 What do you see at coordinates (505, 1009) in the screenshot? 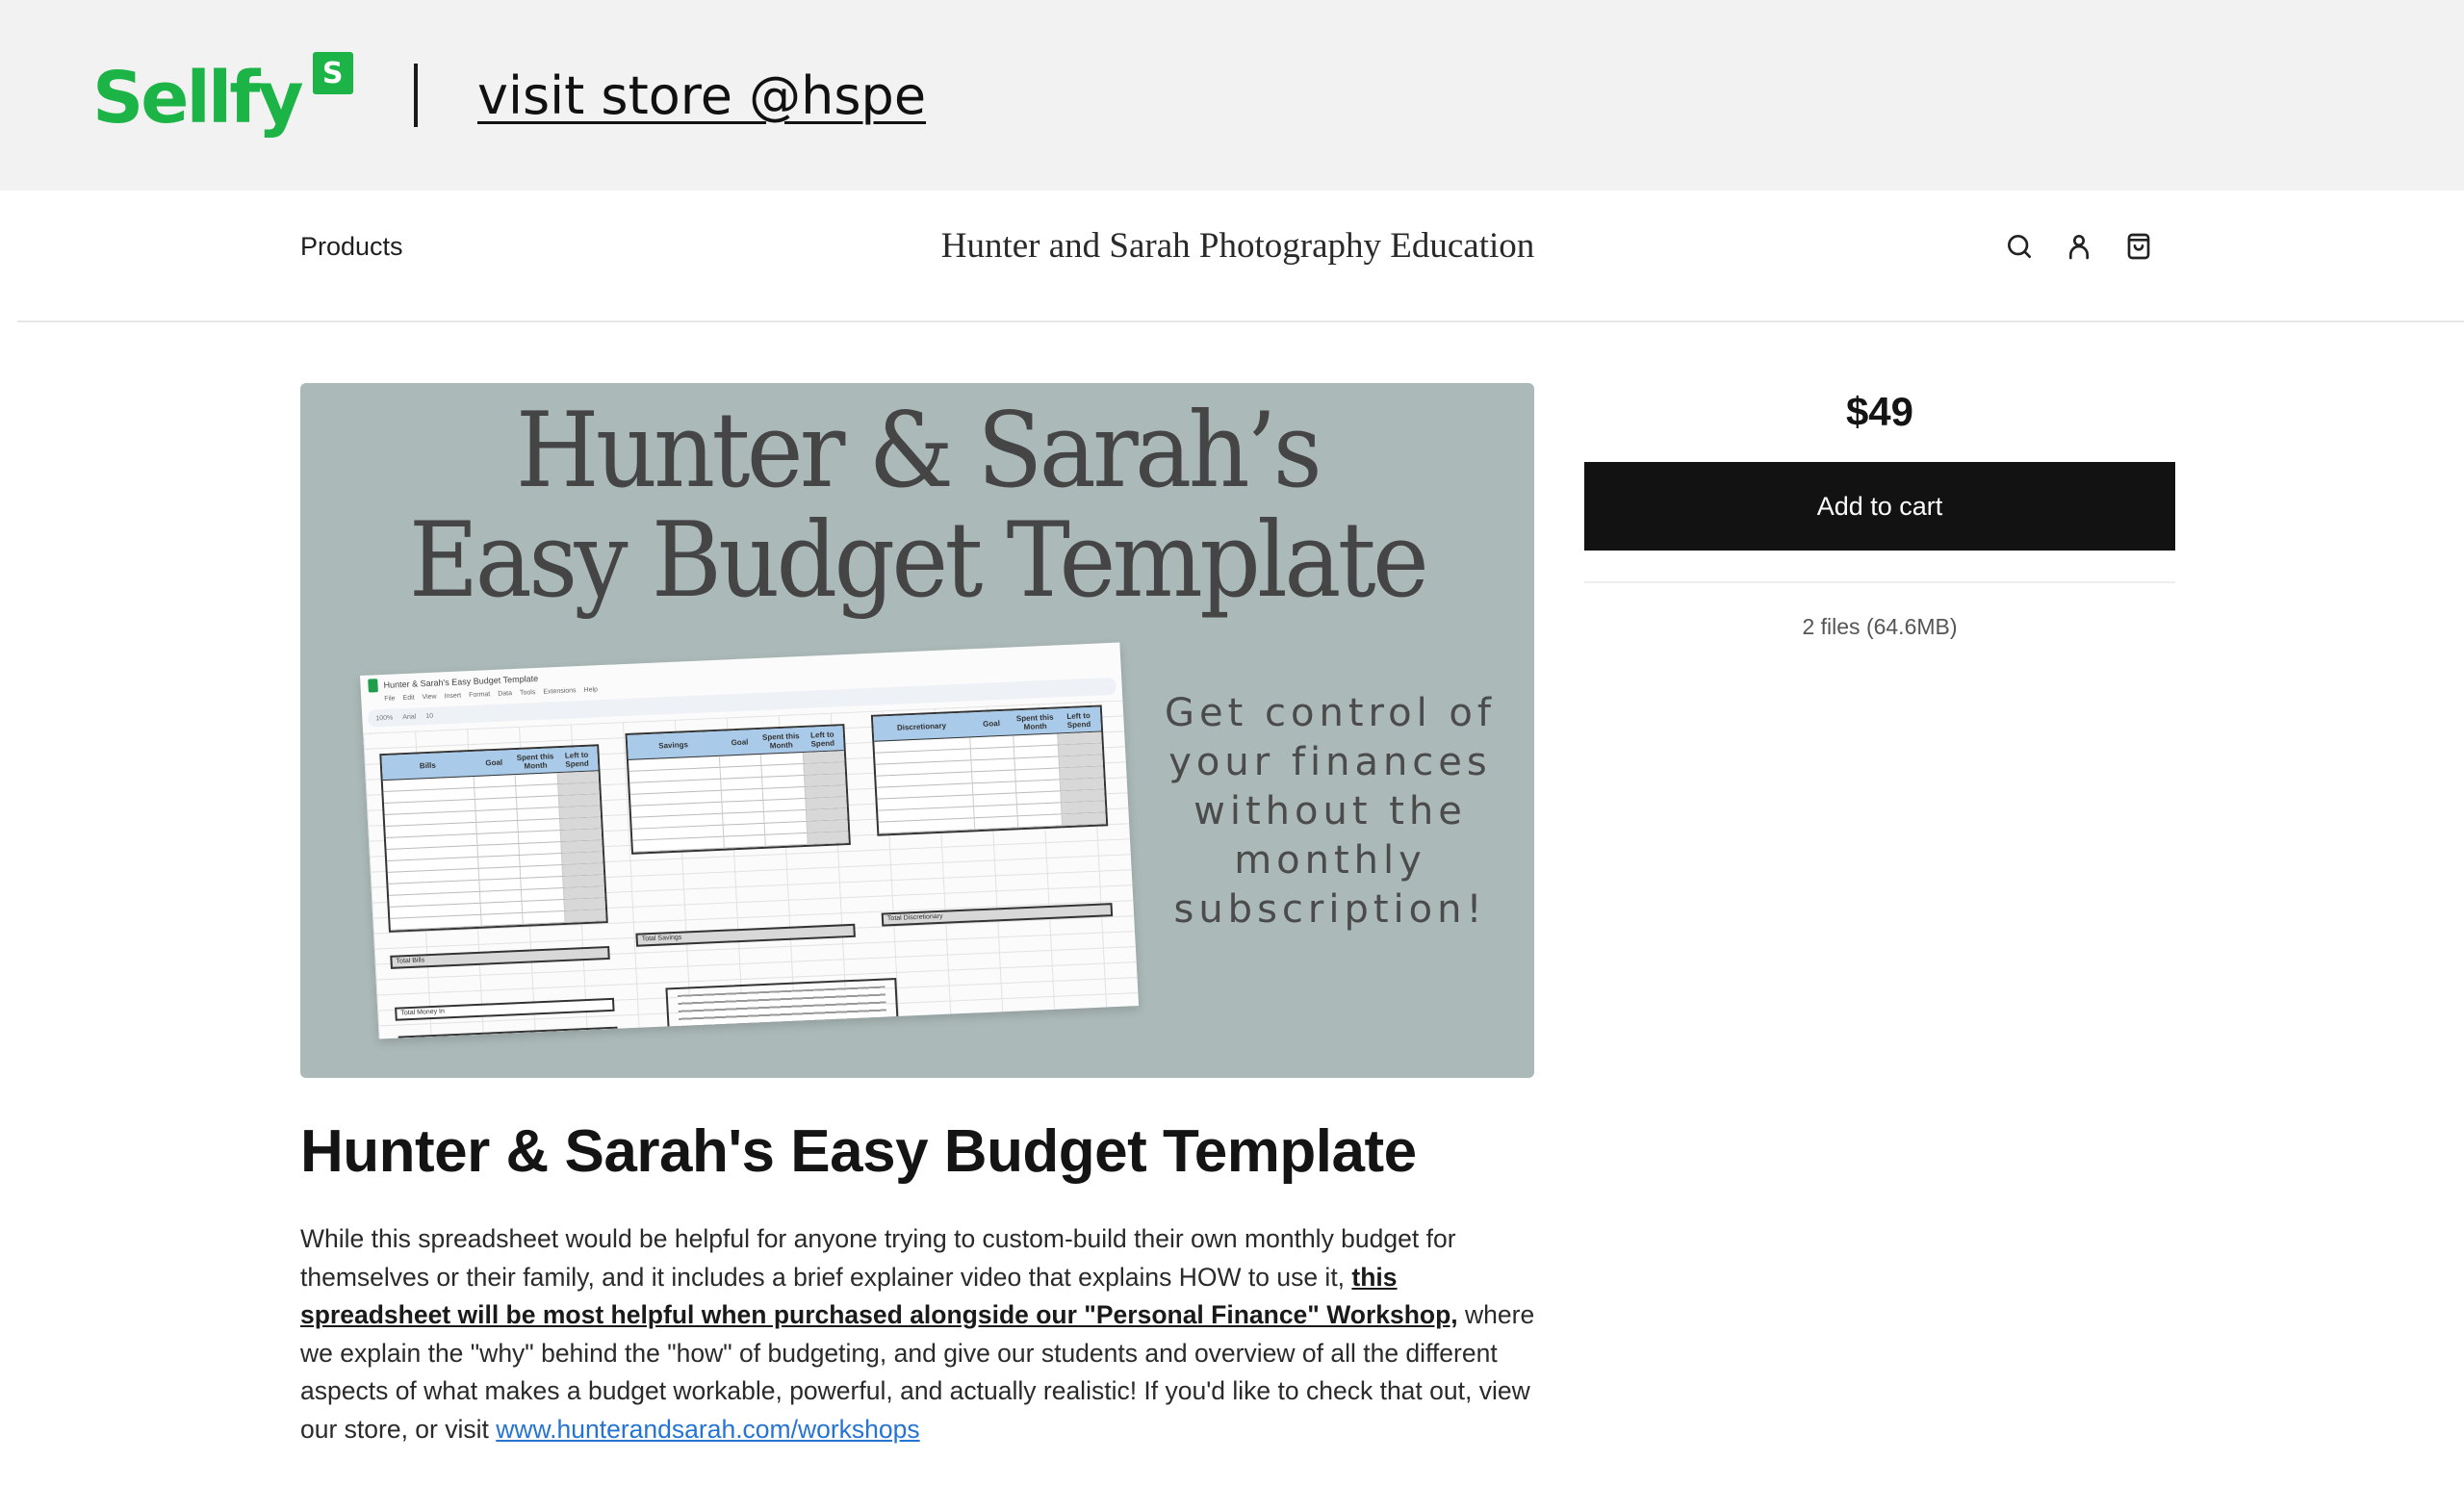
I see `total-money-in: Total Money In` at bounding box center [505, 1009].